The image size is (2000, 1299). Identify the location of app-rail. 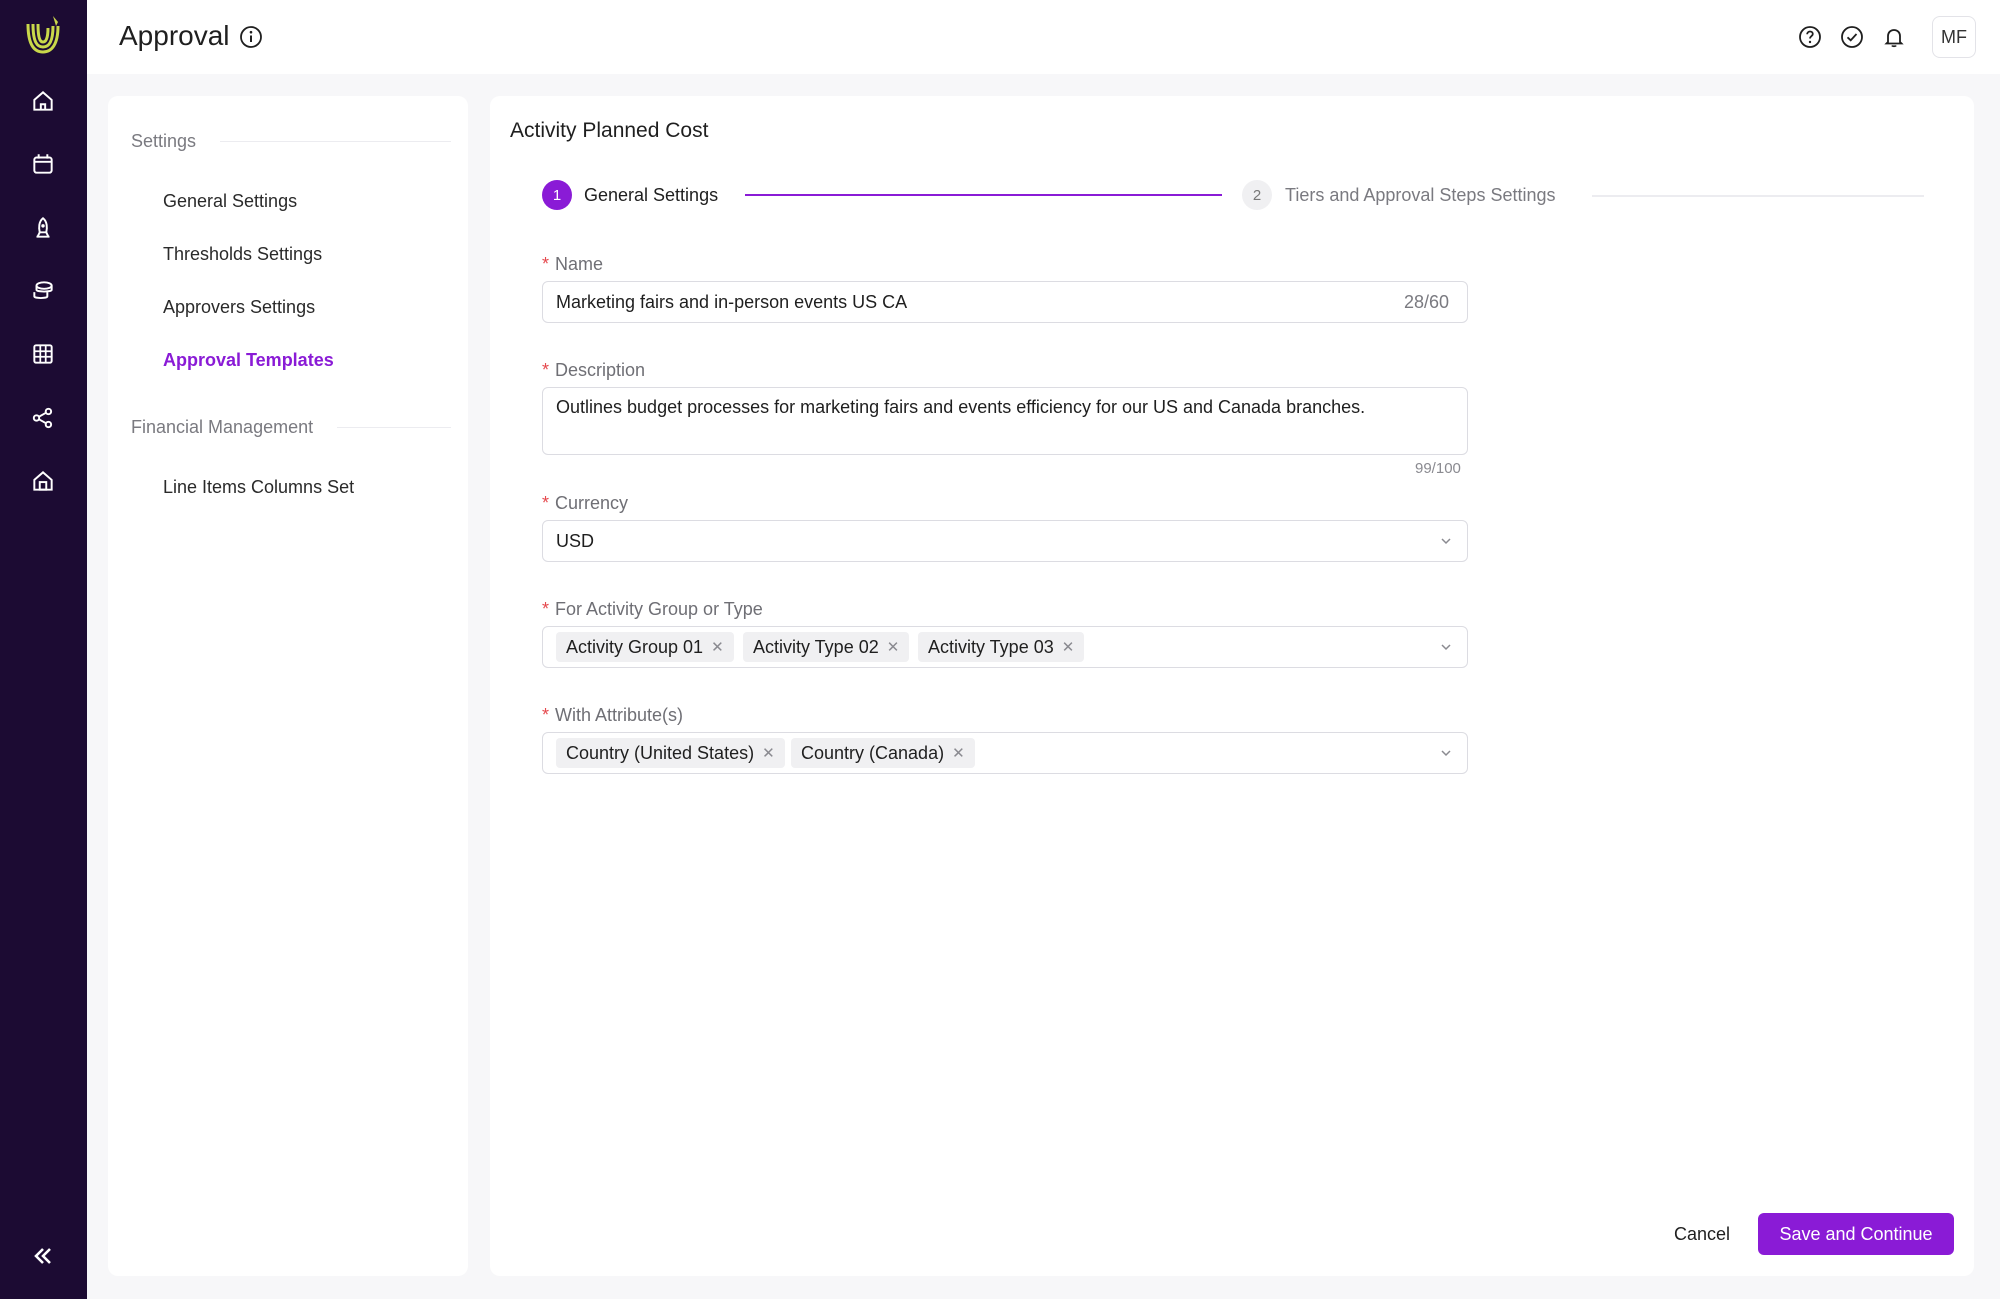
(43, 649).